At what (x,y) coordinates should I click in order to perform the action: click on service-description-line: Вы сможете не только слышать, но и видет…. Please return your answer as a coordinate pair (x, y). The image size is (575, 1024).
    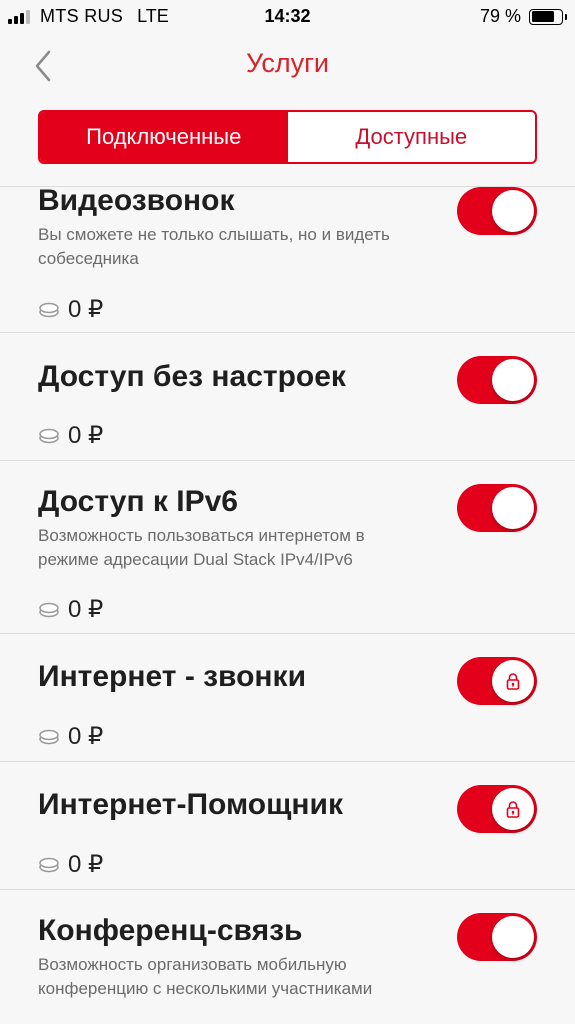
    Looking at the image, I should click on (214, 234).